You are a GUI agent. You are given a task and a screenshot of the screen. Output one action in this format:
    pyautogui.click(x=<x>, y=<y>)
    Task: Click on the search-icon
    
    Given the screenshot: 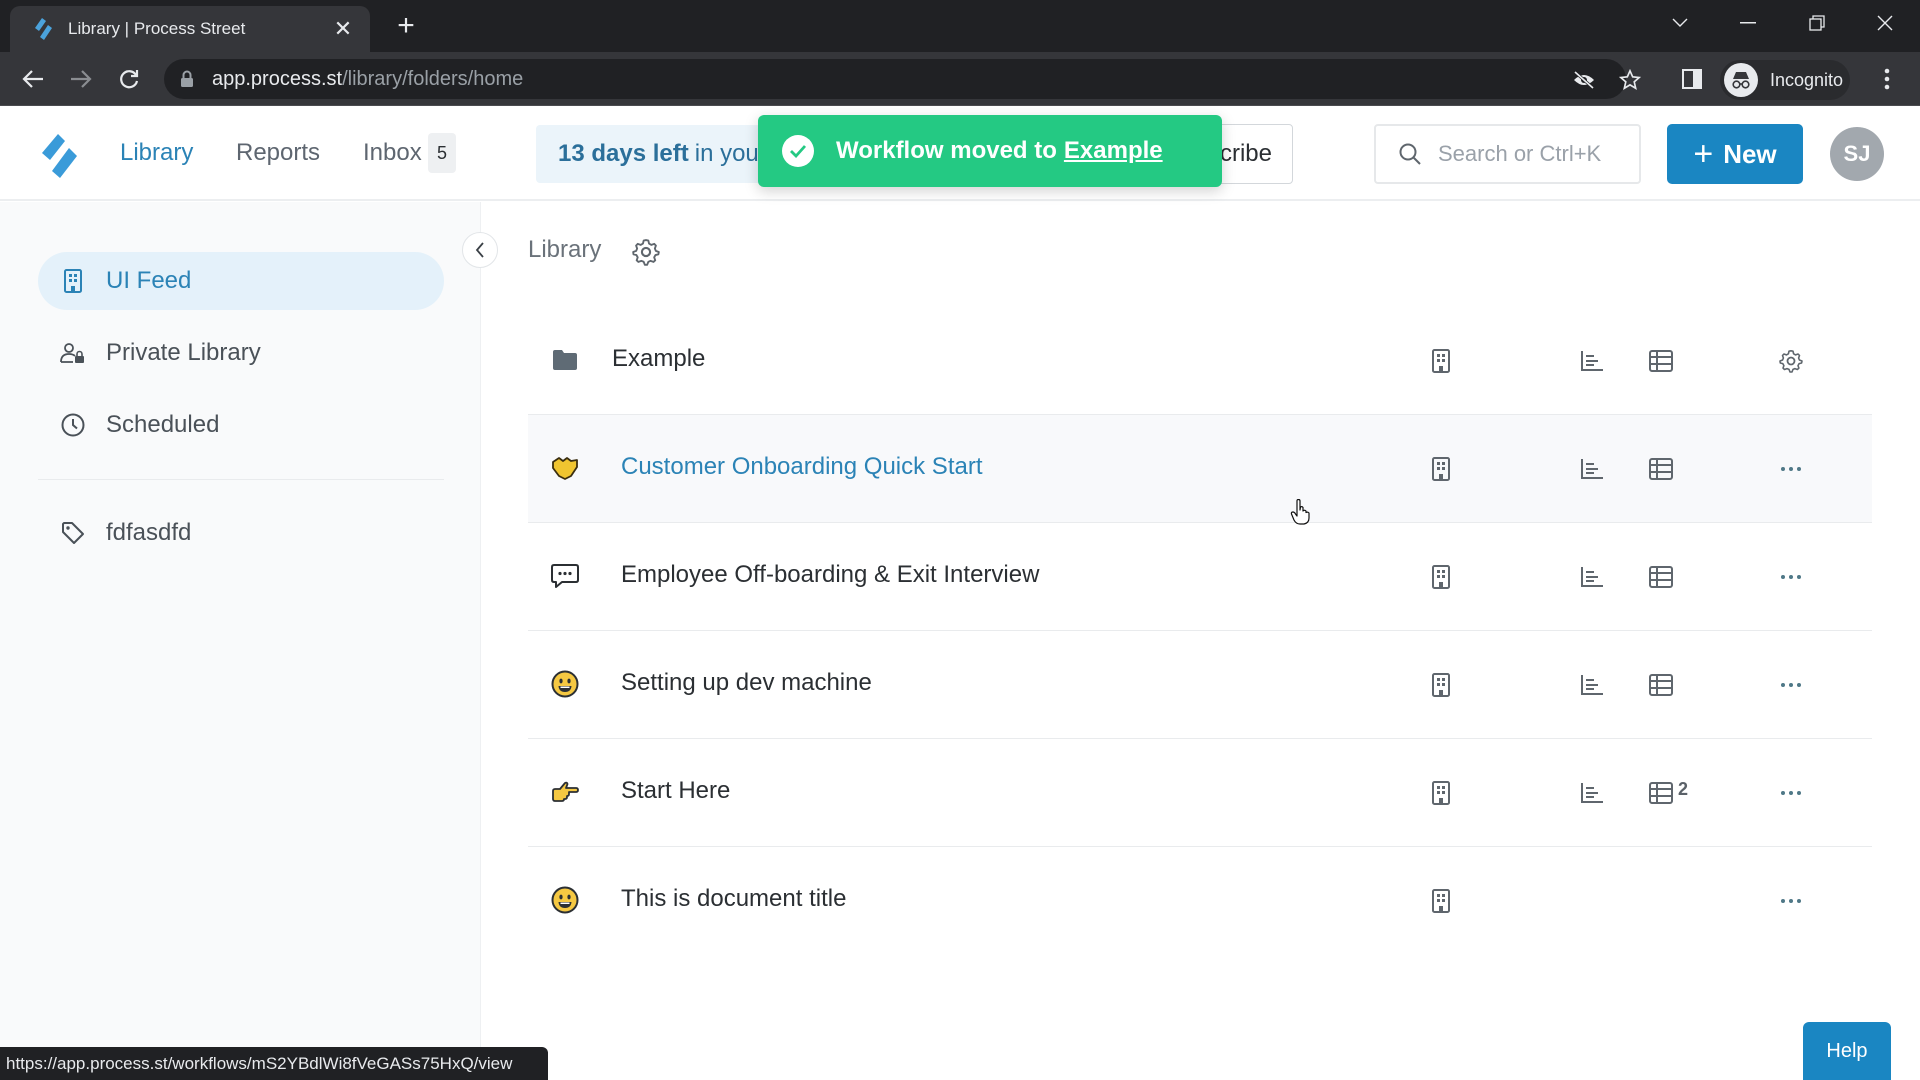 What is the action you would take?
    pyautogui.click(x=1410, y=154)
    